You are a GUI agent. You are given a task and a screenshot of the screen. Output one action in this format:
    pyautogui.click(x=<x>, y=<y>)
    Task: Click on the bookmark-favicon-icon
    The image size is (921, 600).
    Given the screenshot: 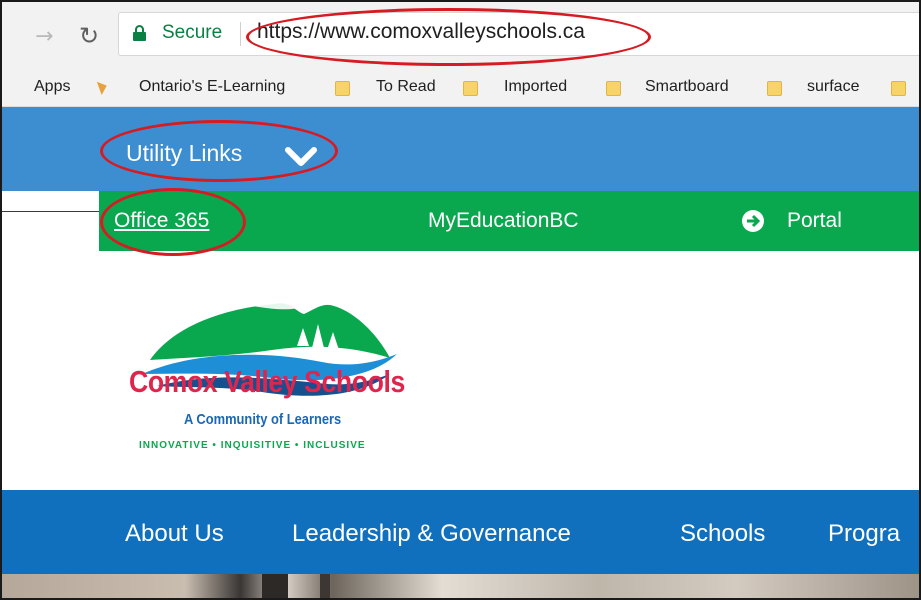 What is the action you would take?
    pyautogui.click(x=103, y=87)
    